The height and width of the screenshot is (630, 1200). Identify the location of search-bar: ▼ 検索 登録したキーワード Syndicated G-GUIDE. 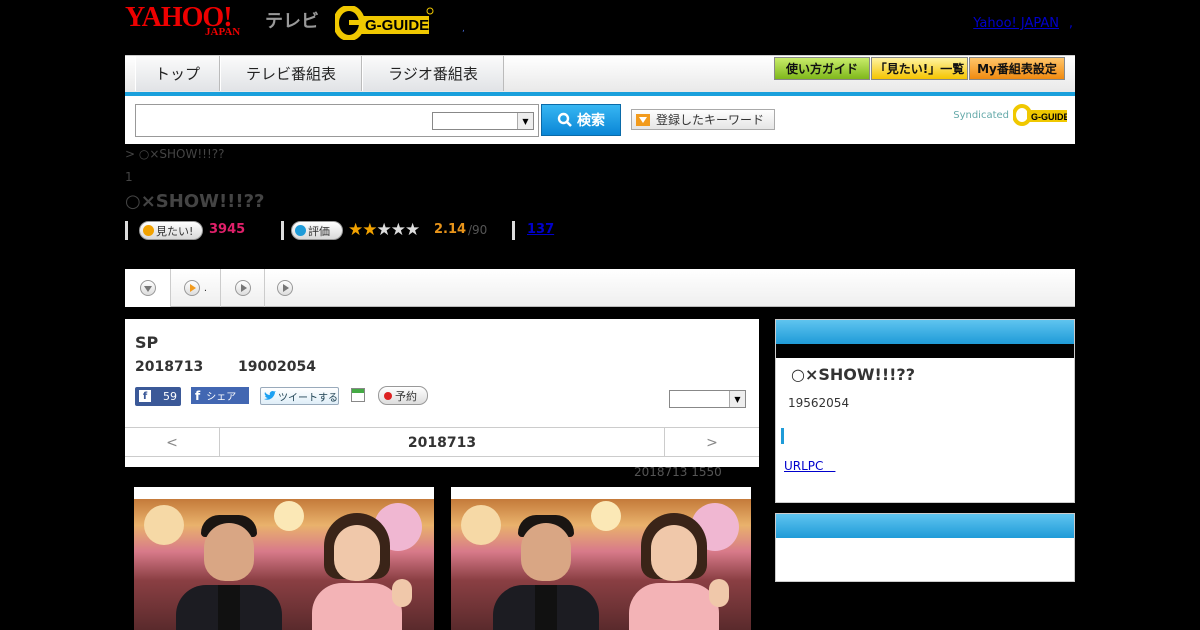
(600, 120).